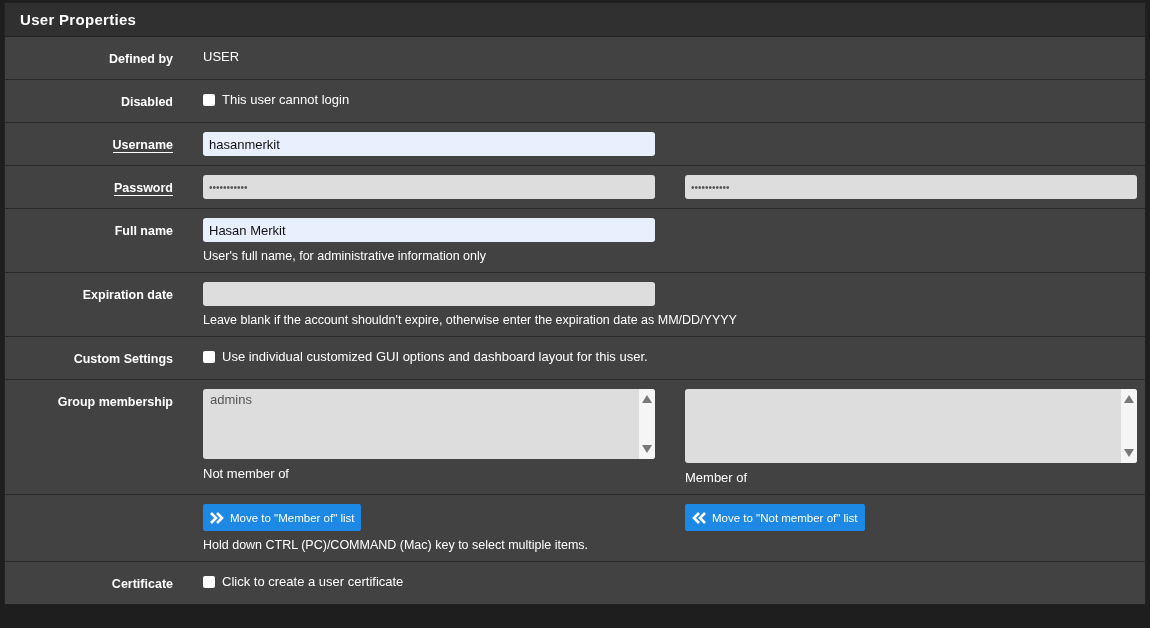  I want to click on help-text: User's full name, for administrative information only, so click(345, 256).